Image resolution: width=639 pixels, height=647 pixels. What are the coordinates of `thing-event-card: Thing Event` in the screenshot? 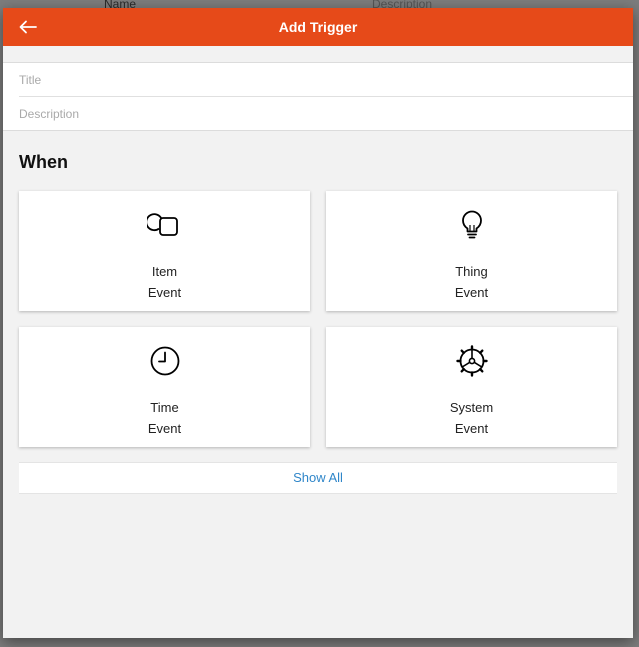 It's located at (471, 251).